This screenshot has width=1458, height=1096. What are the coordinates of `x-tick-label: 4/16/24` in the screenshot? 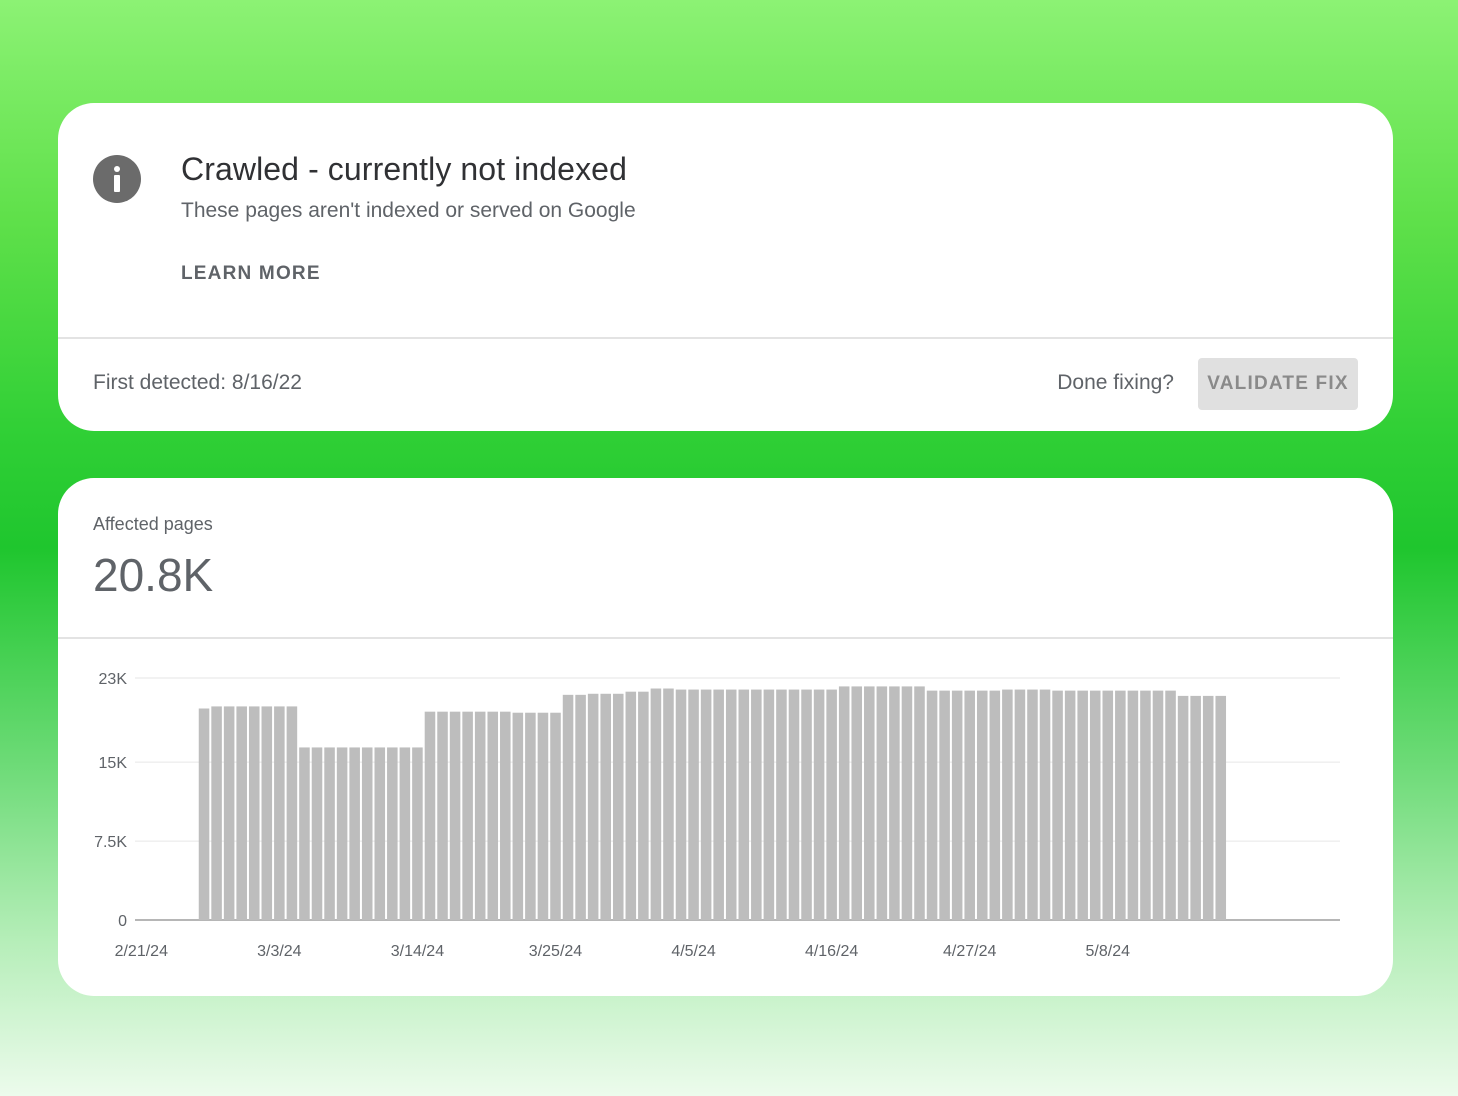 It's located at (831, 951).